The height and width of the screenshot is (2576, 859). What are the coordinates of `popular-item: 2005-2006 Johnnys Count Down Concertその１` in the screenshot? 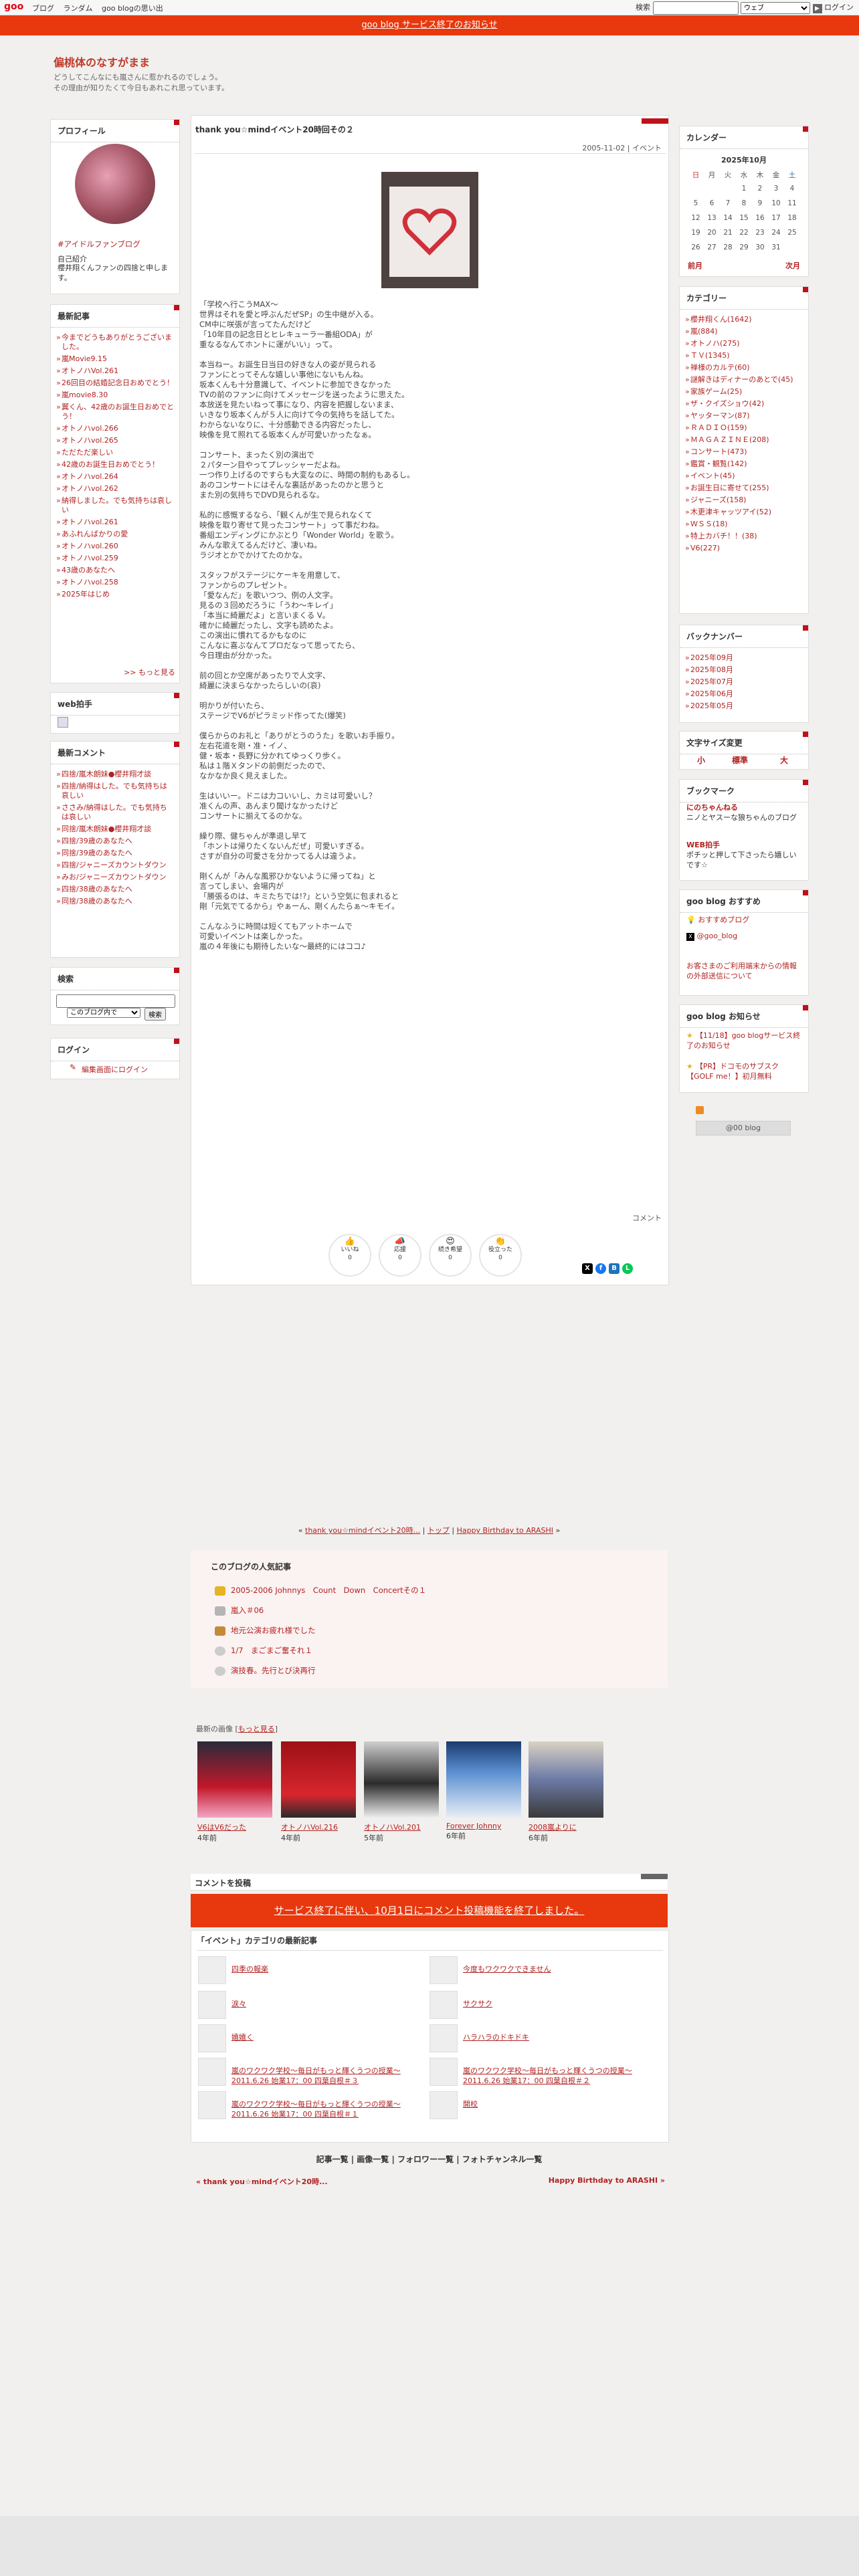 It's located at (320, 1591).